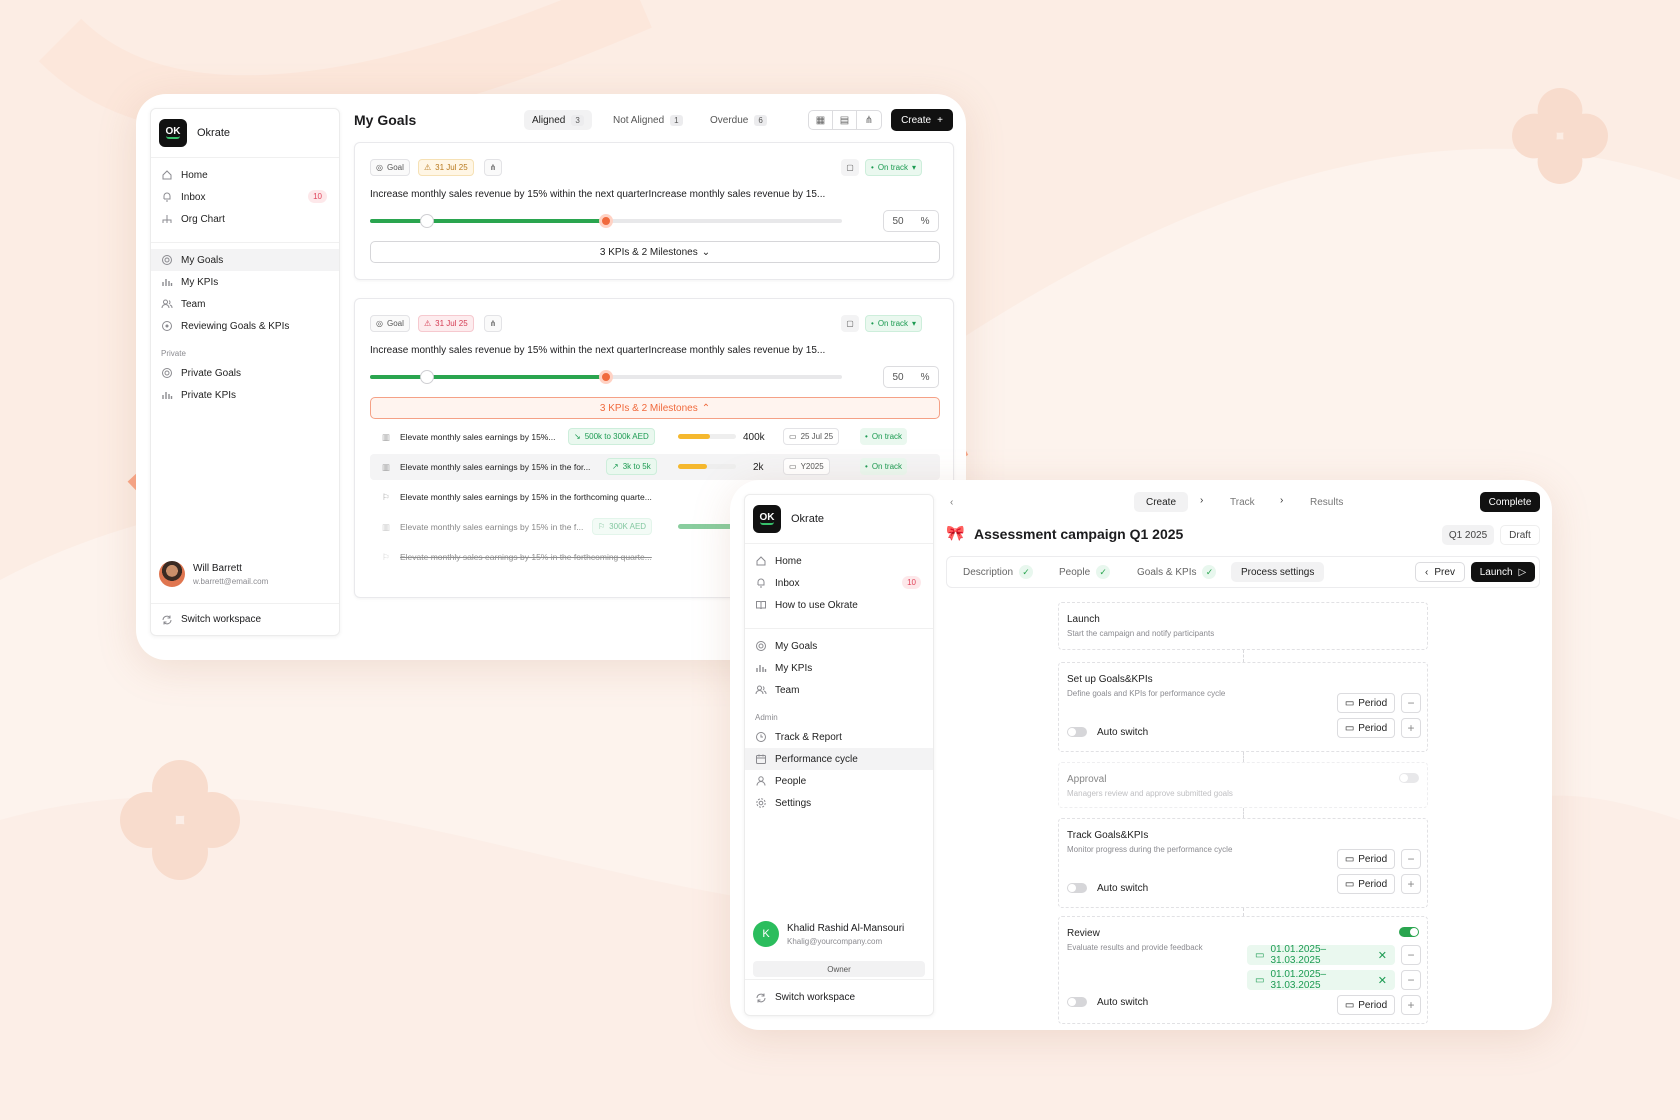 The height and width of the screenshot is (1120, 1680). I want to click on calendar-icon: ▭, so click(1260, 955).